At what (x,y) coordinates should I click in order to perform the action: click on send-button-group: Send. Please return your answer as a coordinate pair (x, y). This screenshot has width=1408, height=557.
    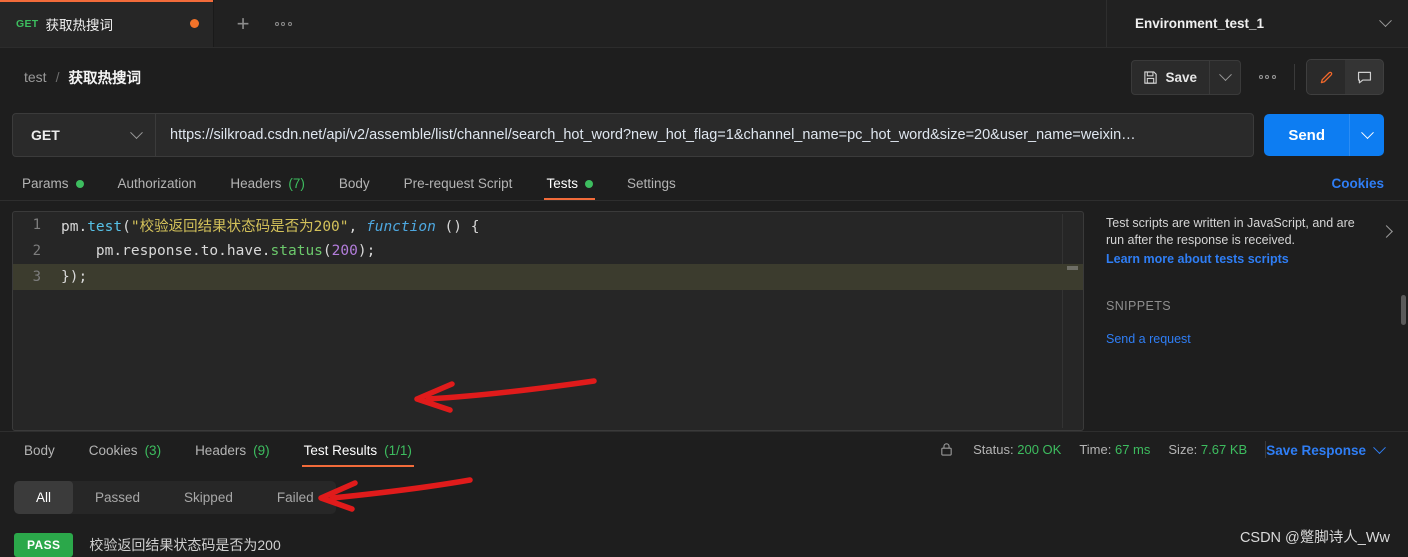
    Looking at the image, I should click on (1324, 135).